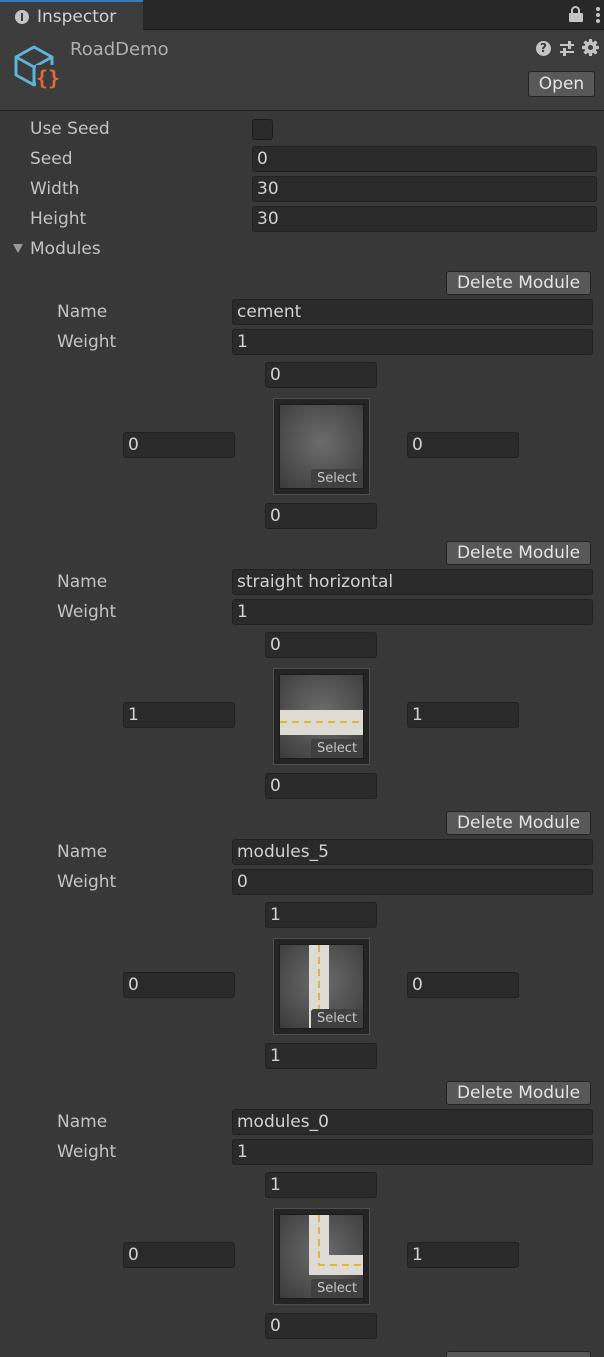  Describe the element at coordinates (302, 71) in the screenshot. I see `inspector-header: {} RoadDemo ? Open` at that location.